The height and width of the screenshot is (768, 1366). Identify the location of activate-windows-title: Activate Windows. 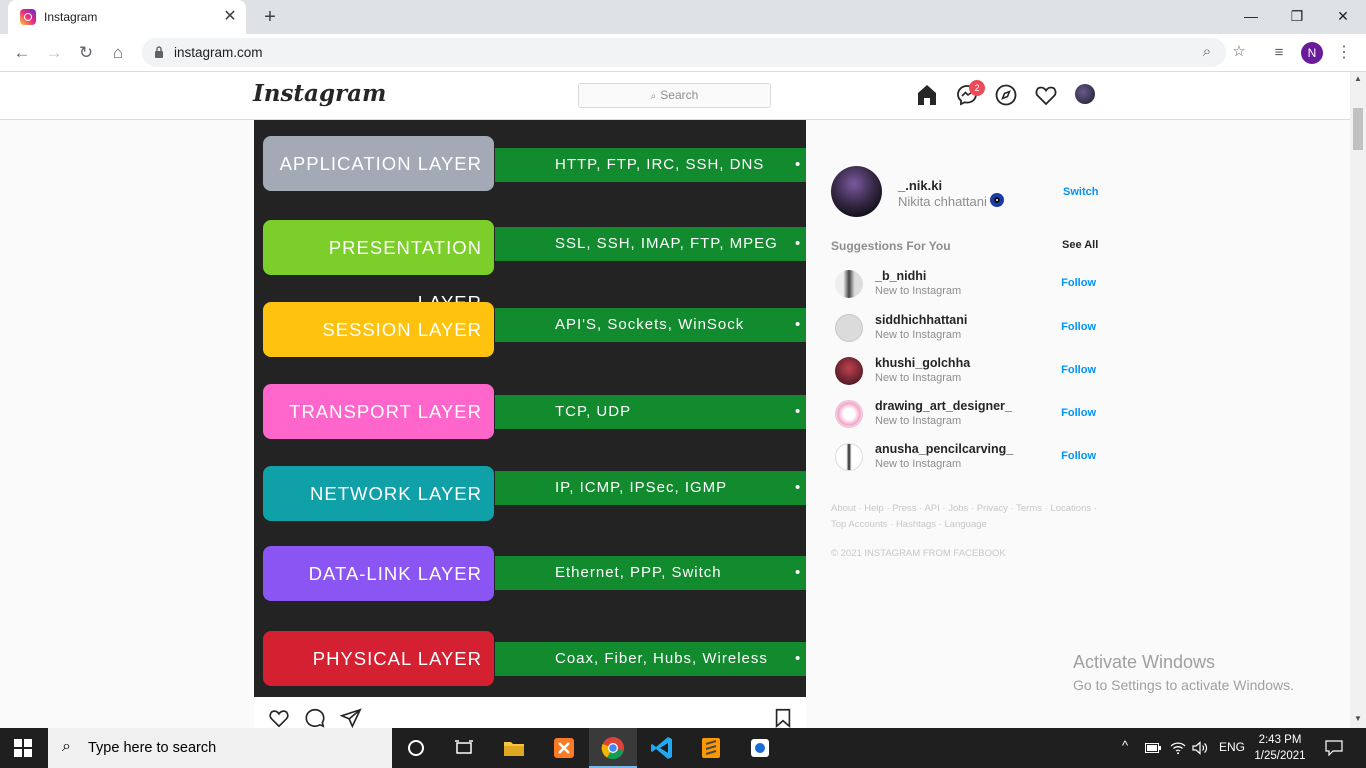
(1144, 662).